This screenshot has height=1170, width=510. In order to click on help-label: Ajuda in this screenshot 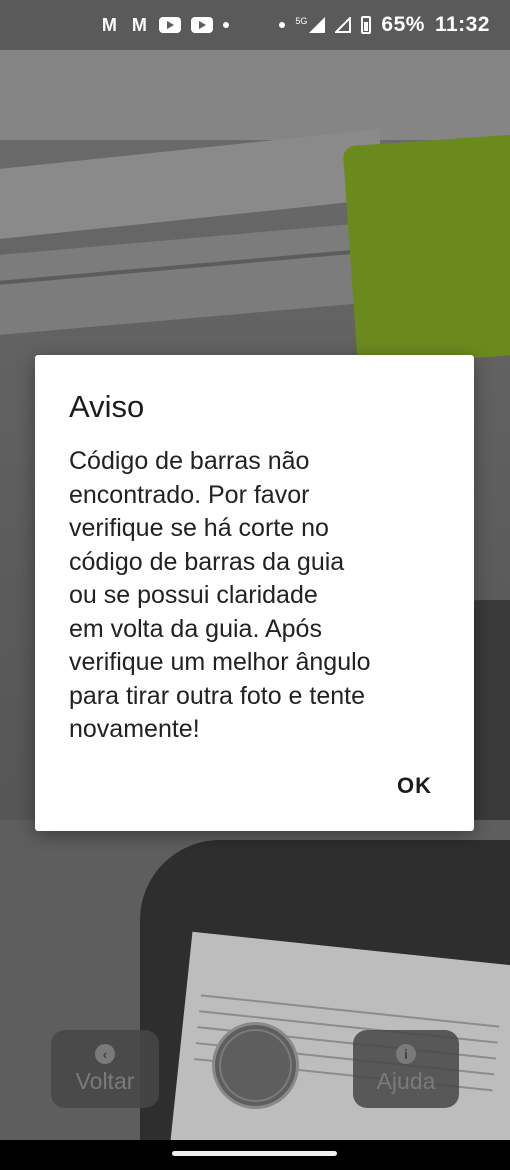, I will do `click(406, 1080)`.